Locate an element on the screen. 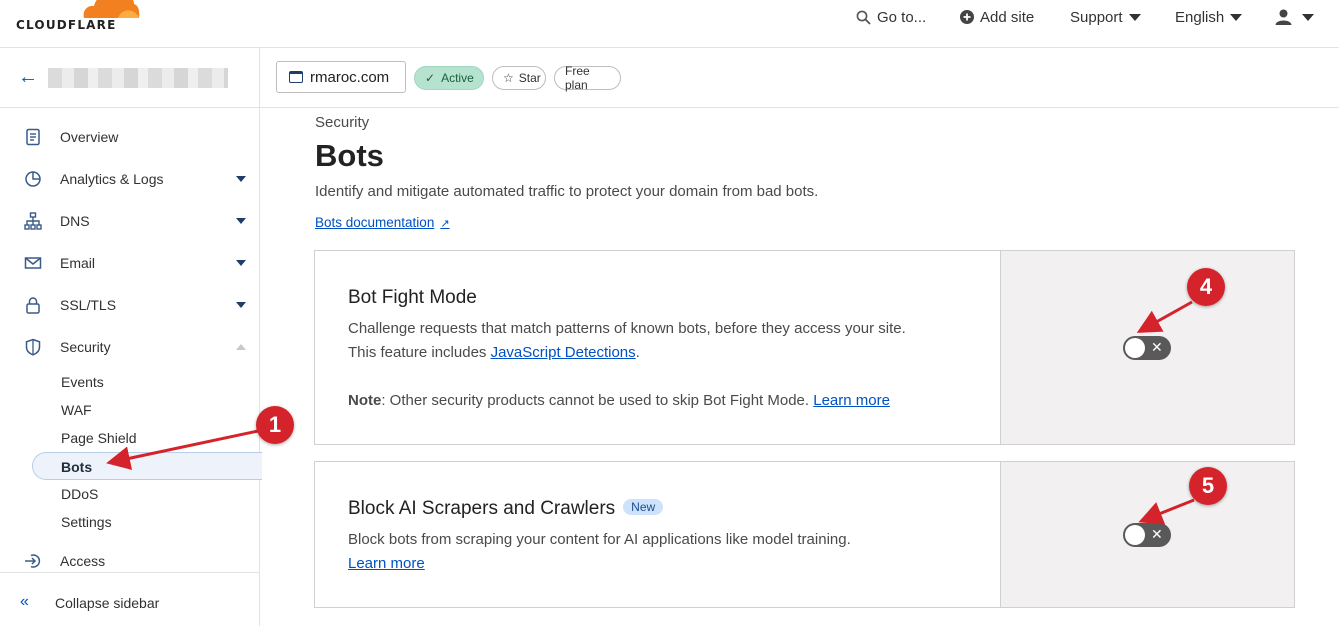 The width and height of the screenshot is (1339, 626). cloudflare-logo: CLOUDFLARE is located at coordinates (78, 18).